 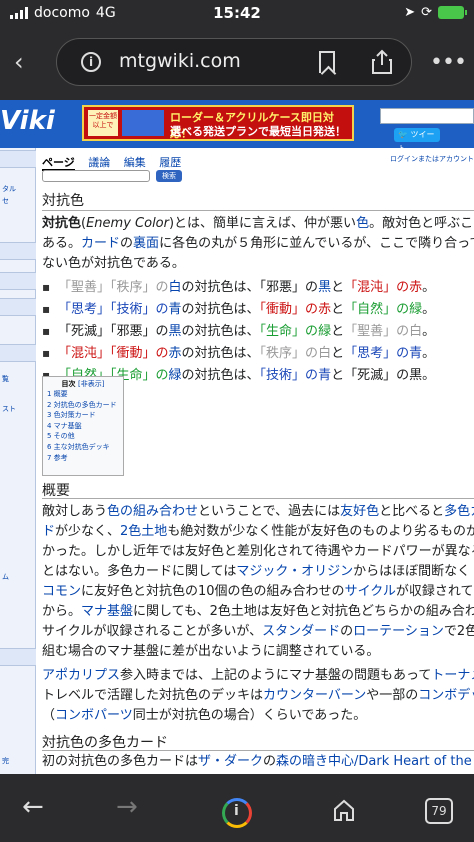 I want to click on more-icon: •••, so click(x=448, y=62).